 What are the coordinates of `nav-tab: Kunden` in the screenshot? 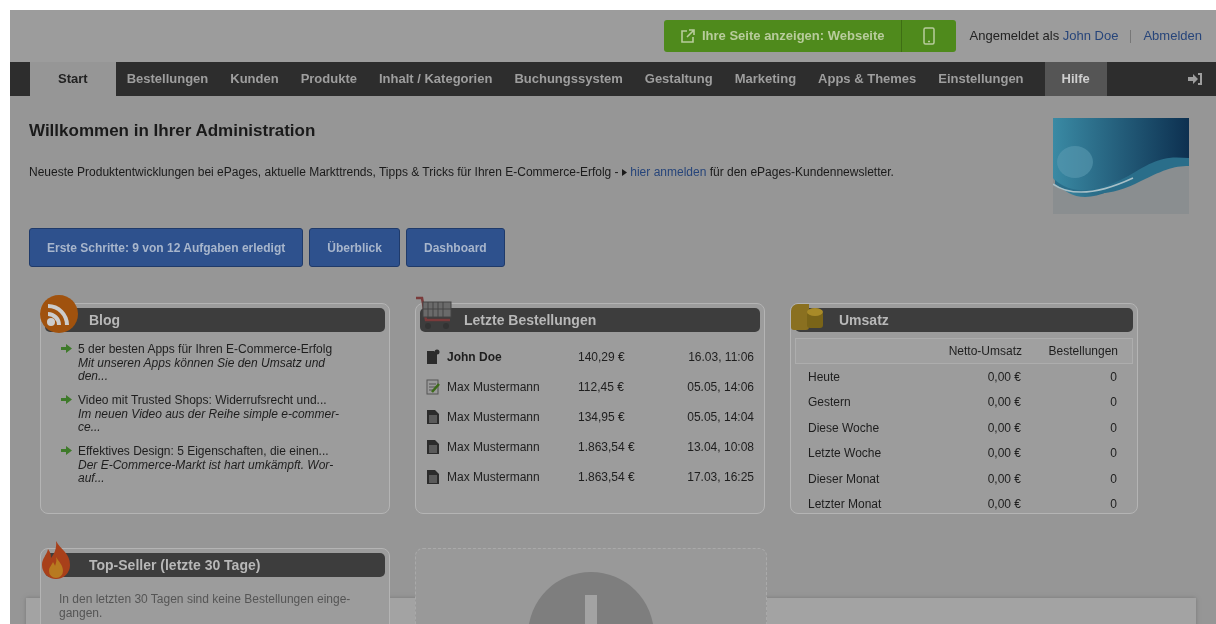 It's located at (254, 79).